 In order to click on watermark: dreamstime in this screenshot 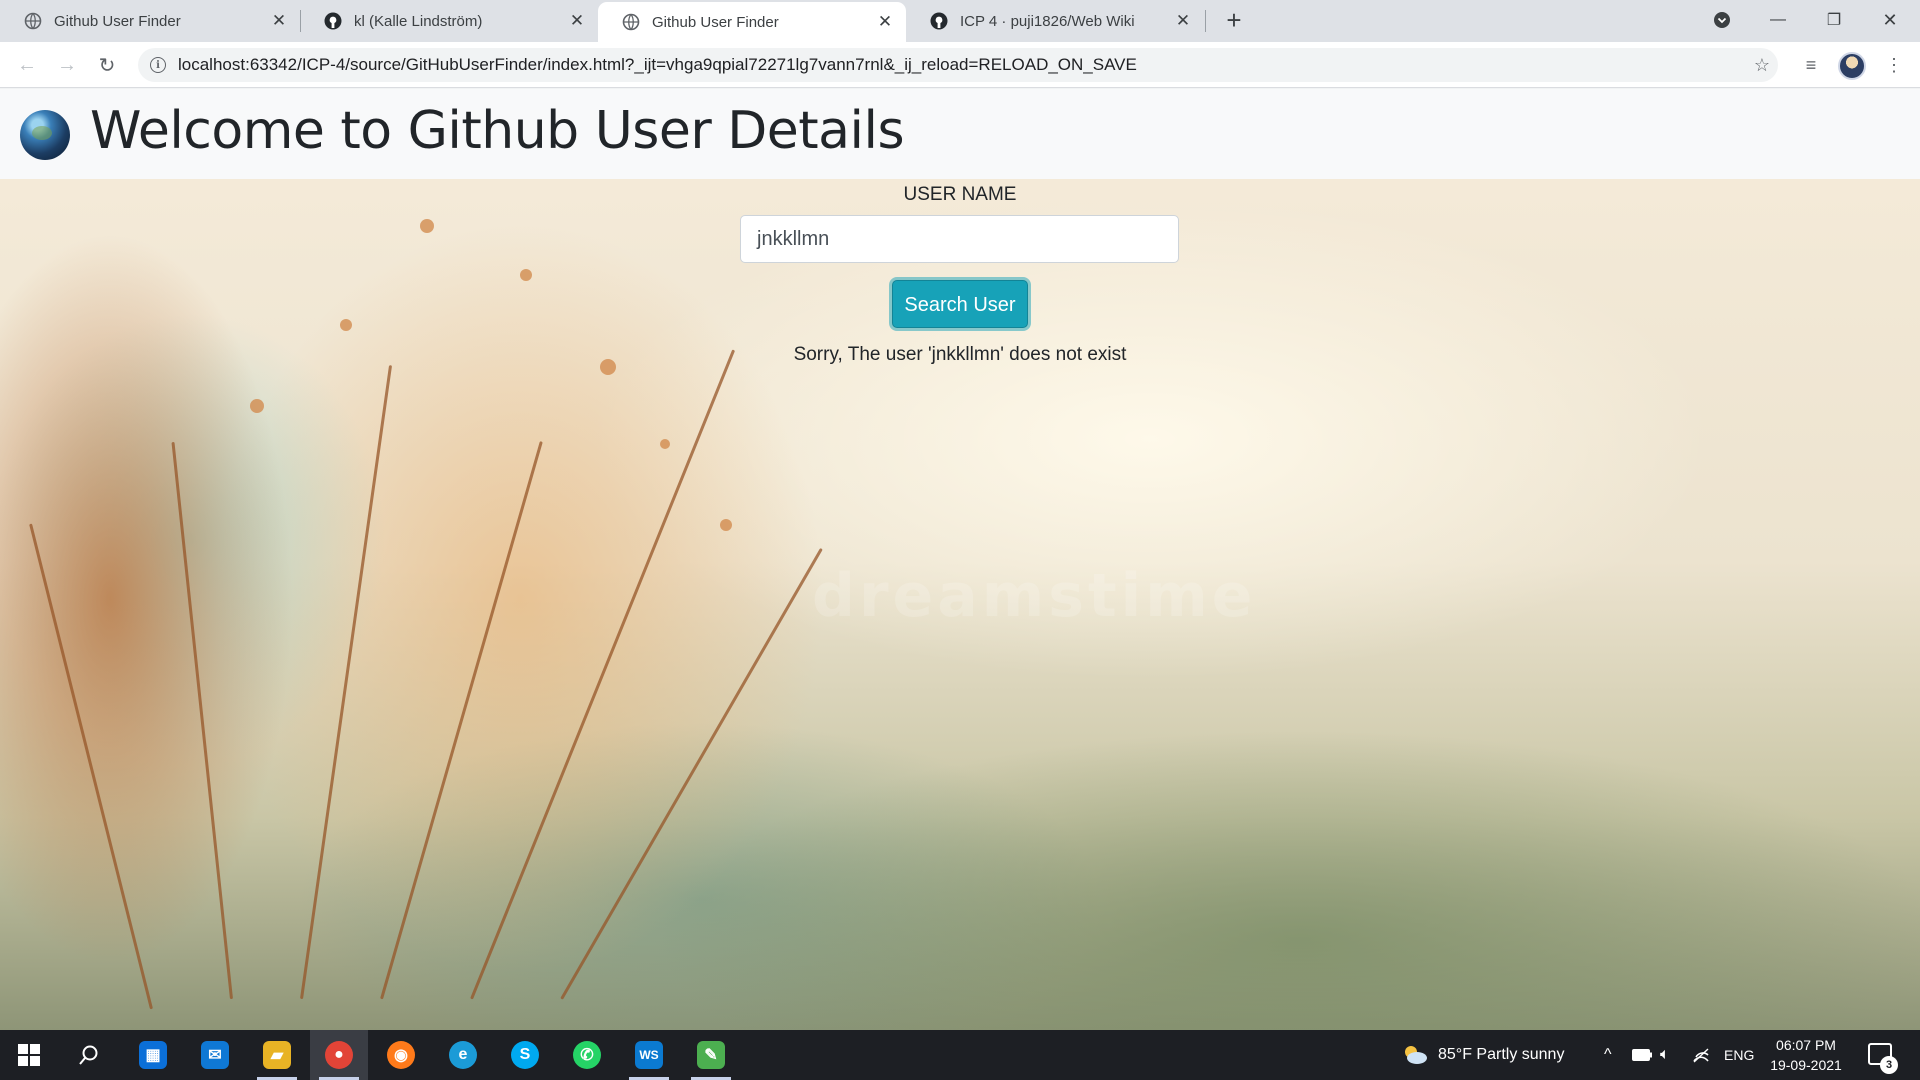, I will do `click(1034, 596)`.